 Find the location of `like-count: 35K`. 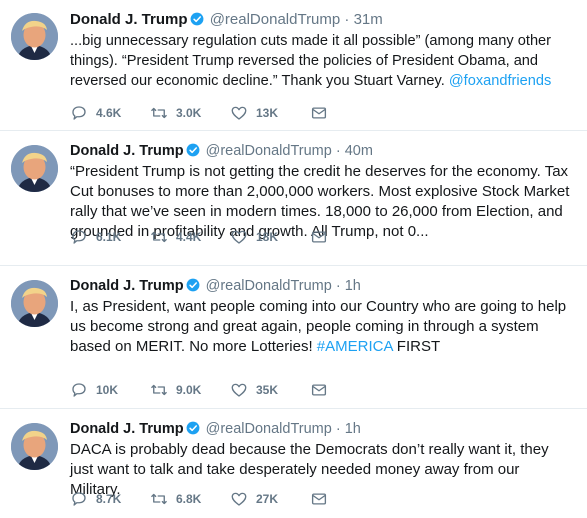

like-count: 35K is located at coordinates (267, 390).